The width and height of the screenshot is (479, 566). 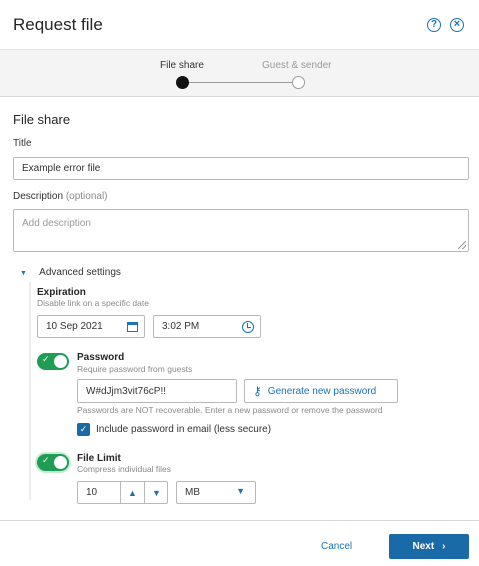 I want to click on generate-password-button: ⚷ Generate new password, so click(x=321, y=391).